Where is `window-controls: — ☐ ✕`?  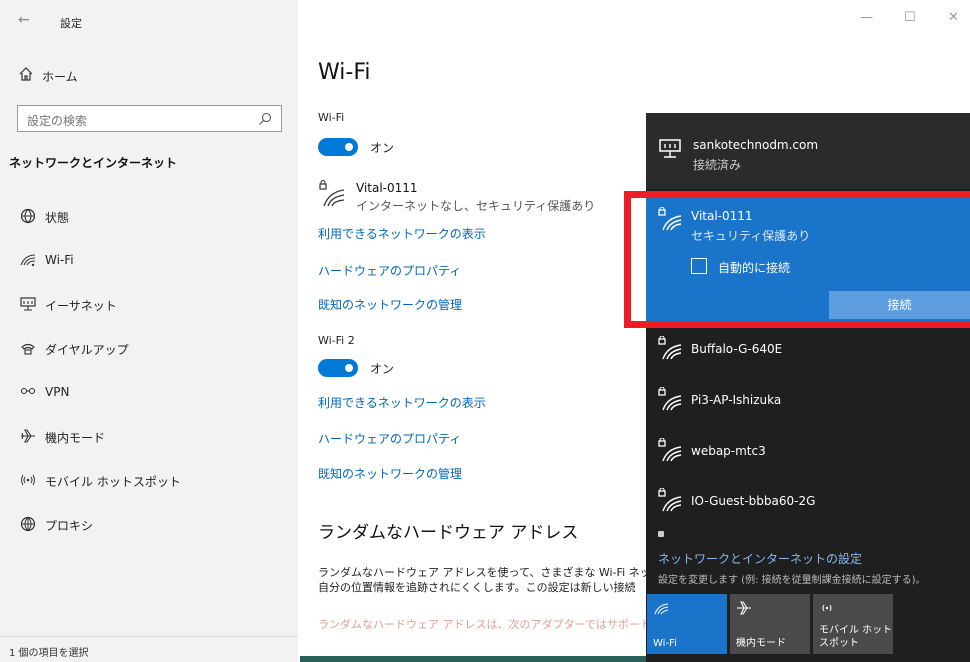 window-controls: — ☐ ✕ is located at coordinates (905, 16).